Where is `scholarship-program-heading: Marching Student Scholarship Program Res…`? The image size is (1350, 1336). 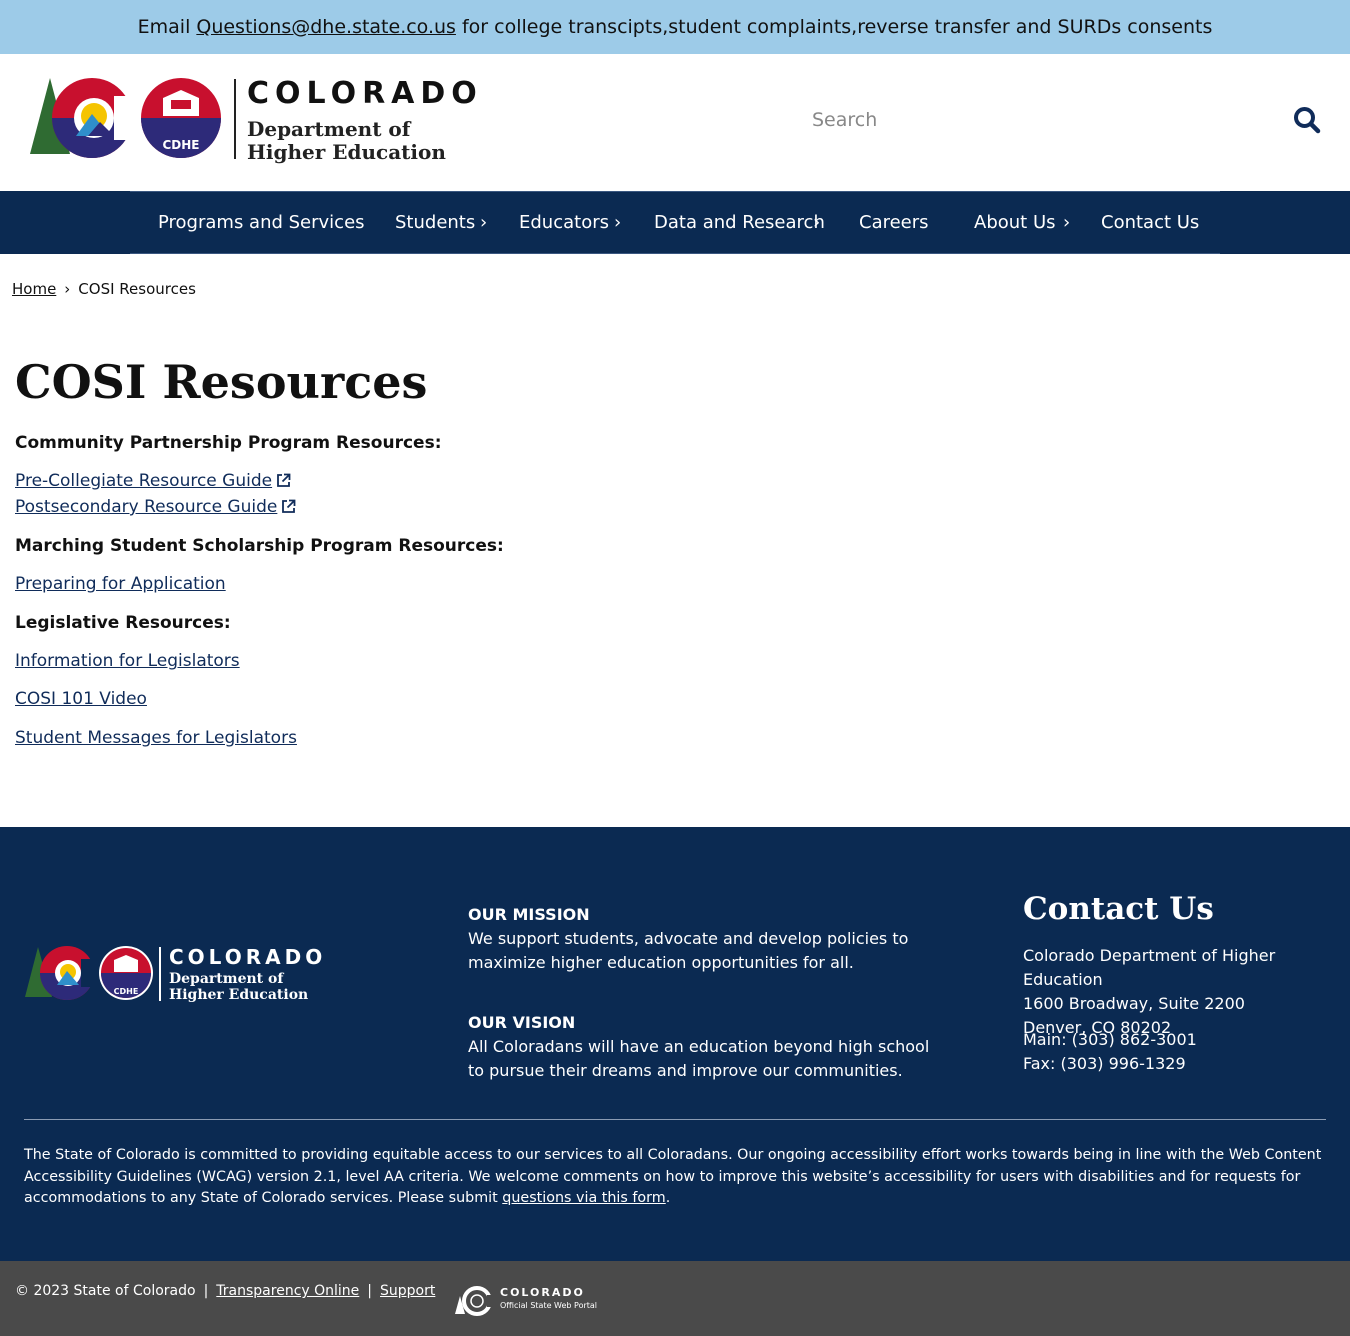 scholarship-program-heading: Marching Student Scholarship Program Res… is located at coordinates (259, 546).